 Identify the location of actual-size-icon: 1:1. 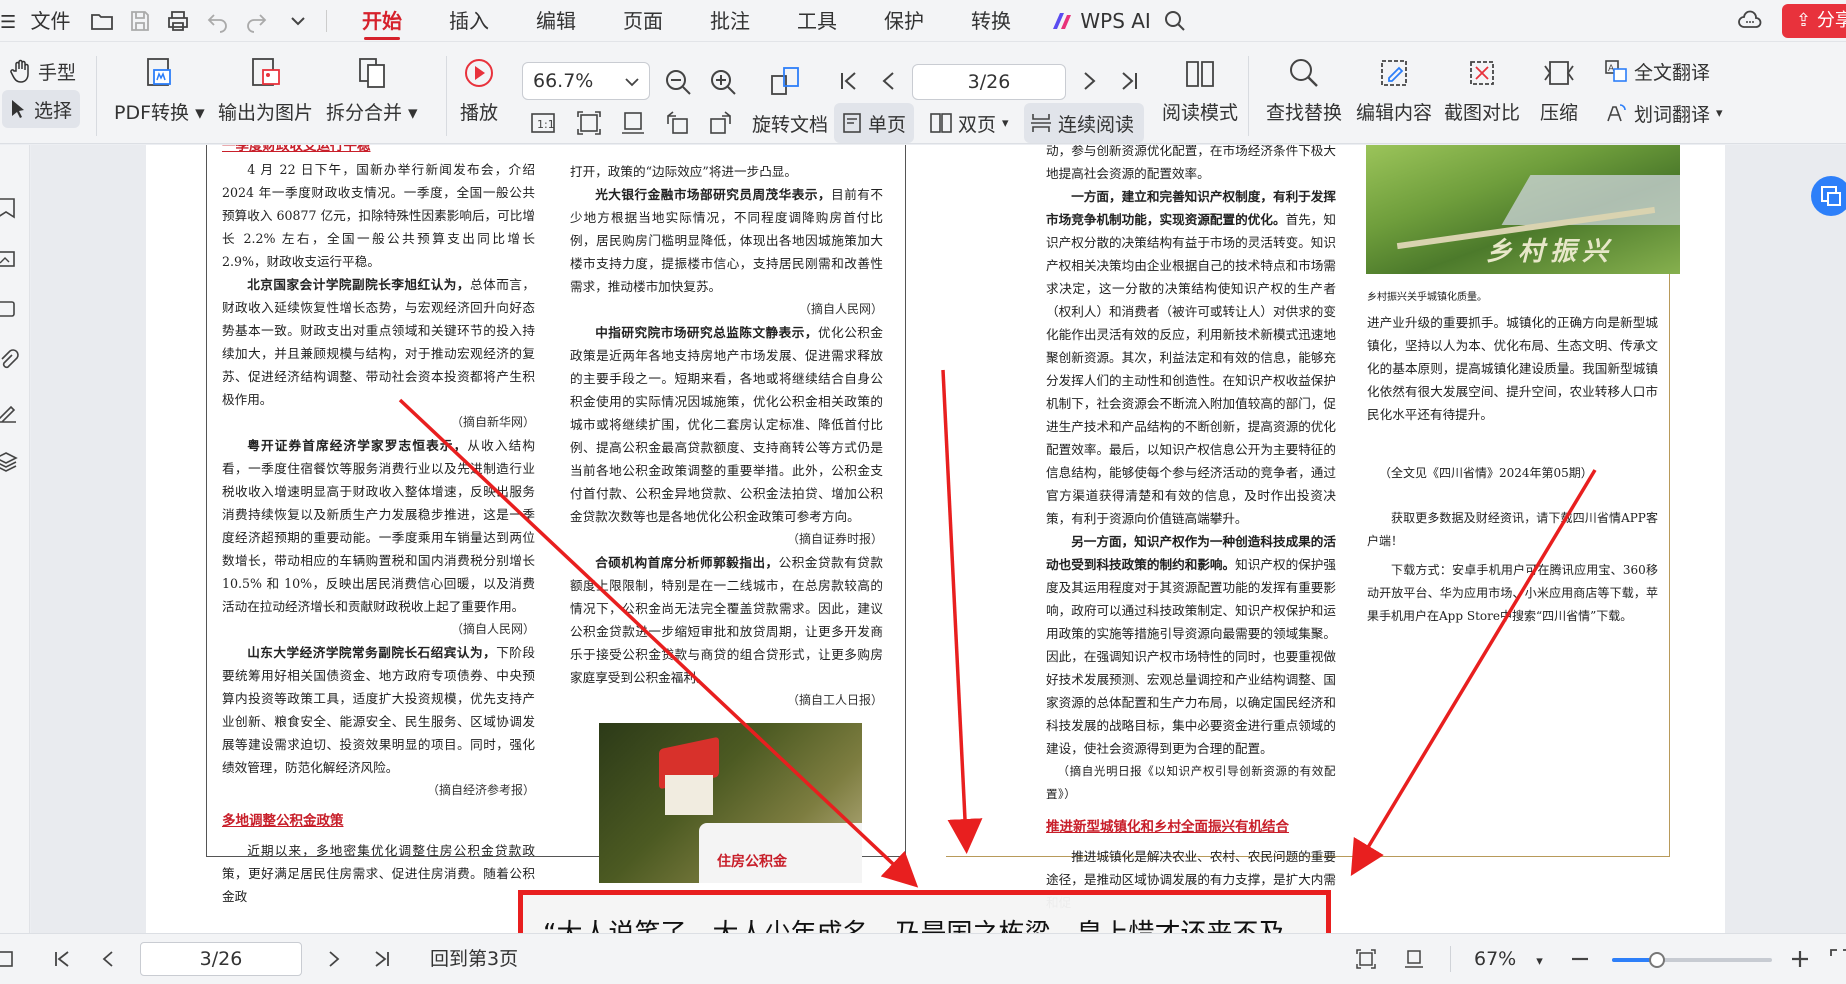
(543, 123).